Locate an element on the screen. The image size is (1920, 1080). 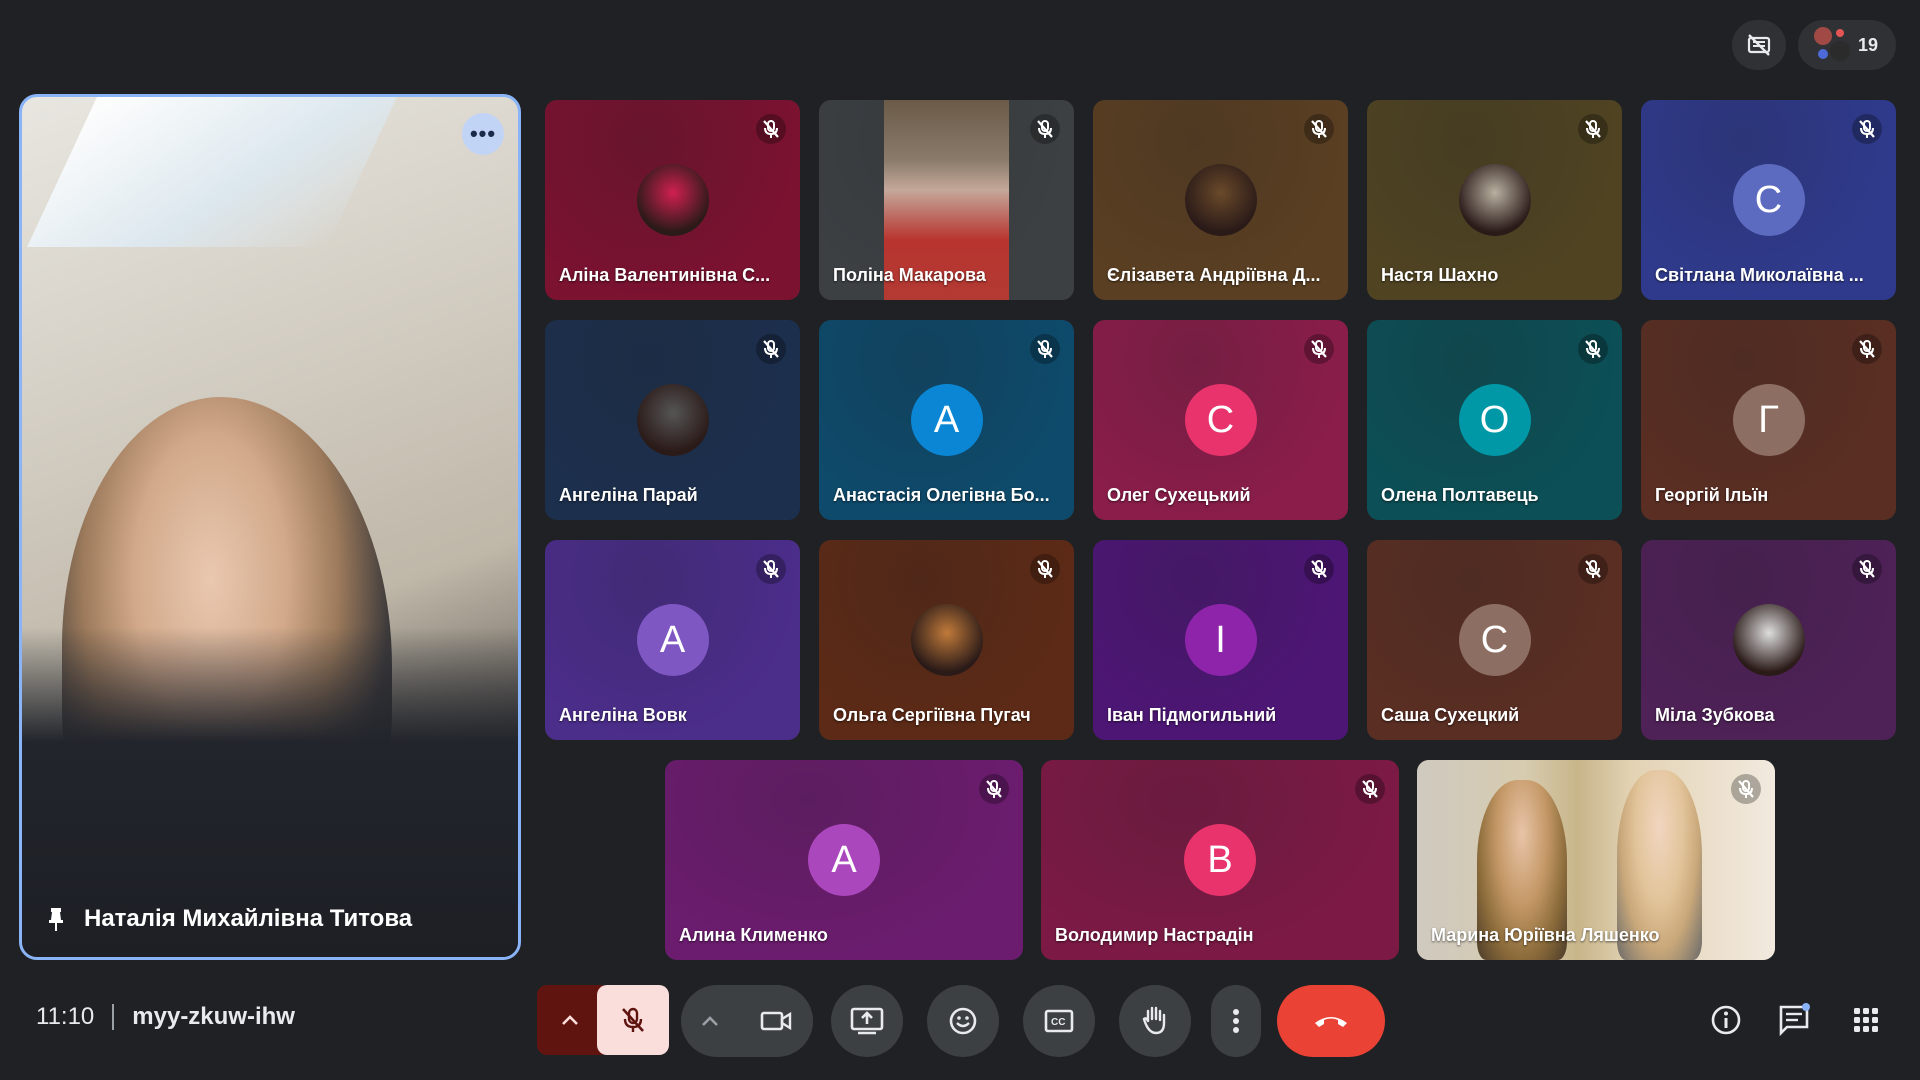
reactions-button is located at coordinates (963, 1021).